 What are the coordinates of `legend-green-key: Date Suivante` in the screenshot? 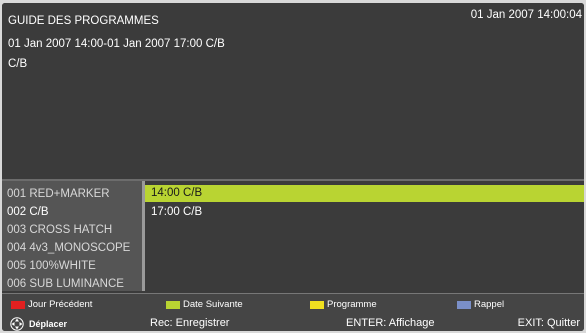 It's located at (204, 304).